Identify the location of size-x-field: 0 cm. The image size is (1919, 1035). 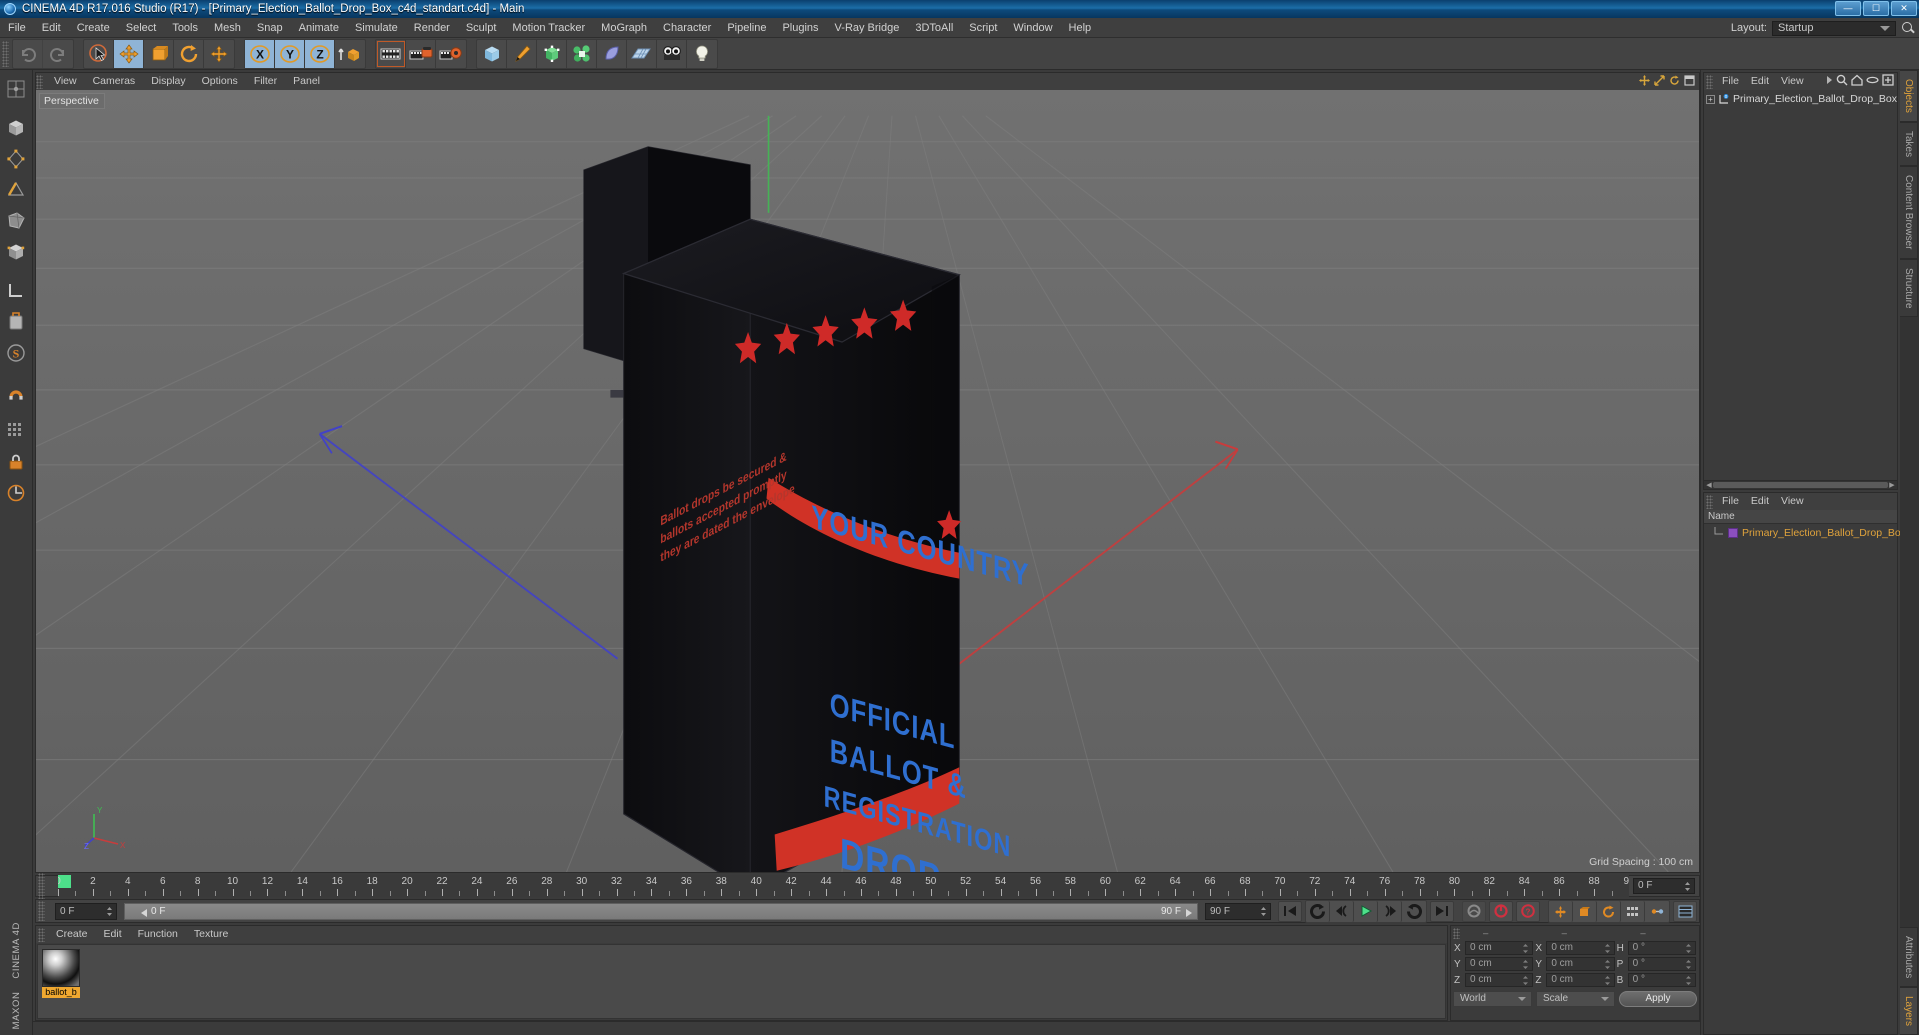
(1580, 948).